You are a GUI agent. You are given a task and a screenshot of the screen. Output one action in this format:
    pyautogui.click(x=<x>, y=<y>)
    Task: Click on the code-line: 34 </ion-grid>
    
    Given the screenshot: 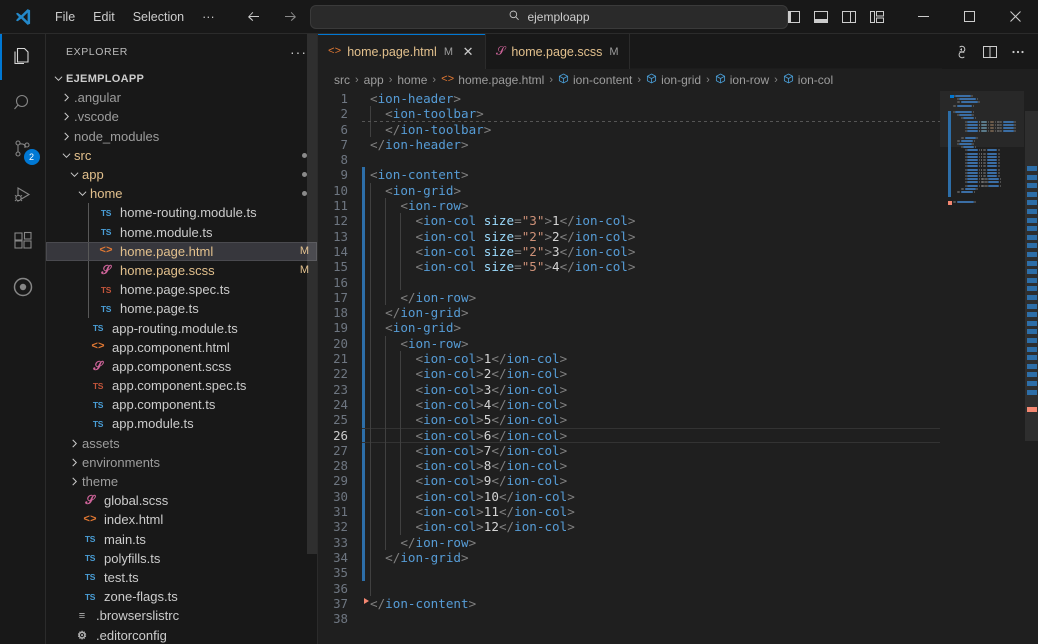 What is the action you would take?
    pyautogui.click(x=629, y=557)
    